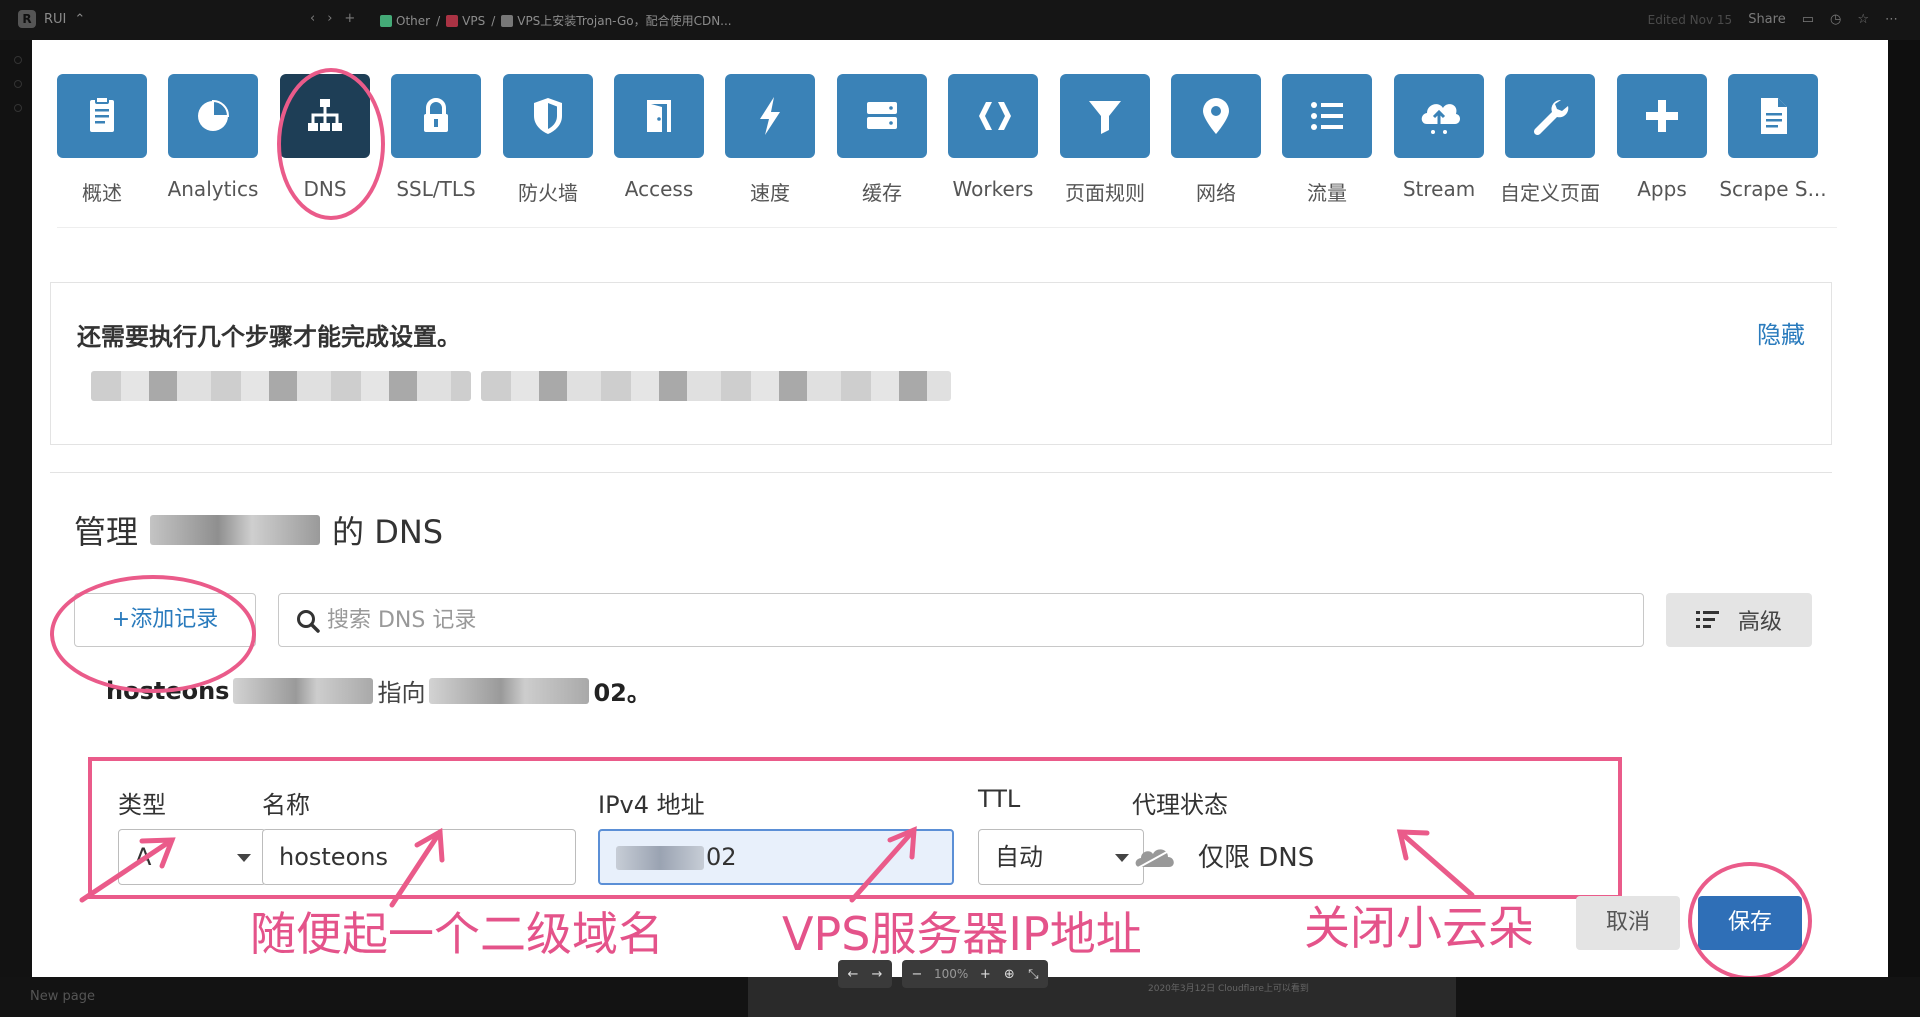 Image resolution: width=1920 pixels, height=1017 pixels. What do you see at coordinates (917, 974) in the screenshot?
I see `zoom-out-button: −` at bounding box center [917, 974].